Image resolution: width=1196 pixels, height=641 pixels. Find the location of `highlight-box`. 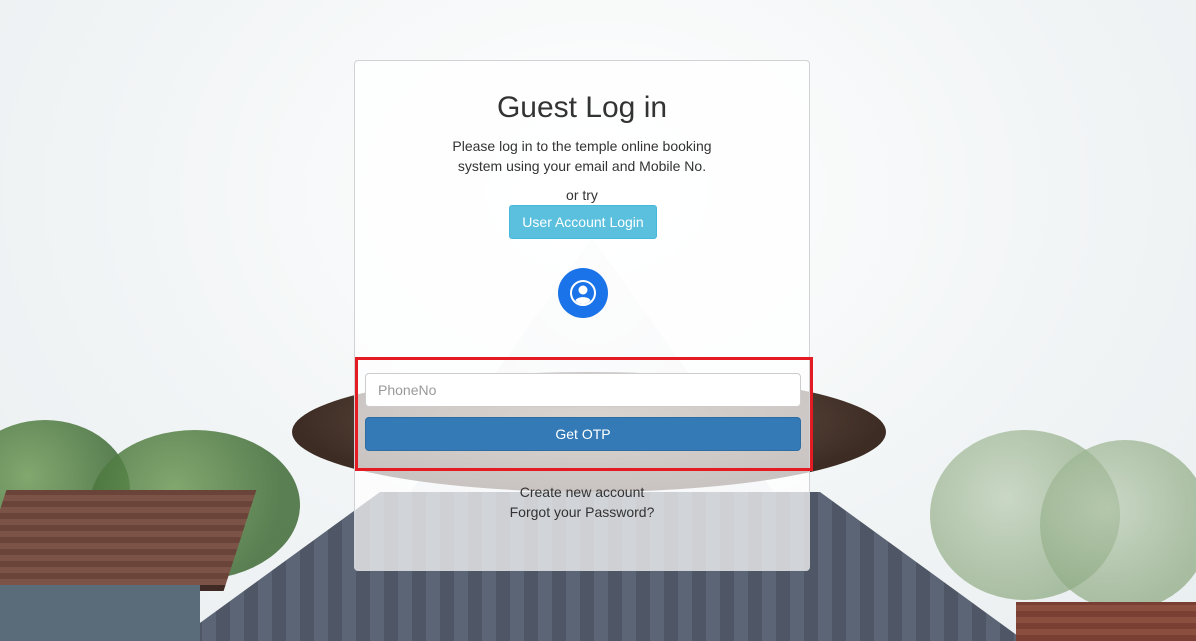

highlight-box is located at coordinates (584, 414).